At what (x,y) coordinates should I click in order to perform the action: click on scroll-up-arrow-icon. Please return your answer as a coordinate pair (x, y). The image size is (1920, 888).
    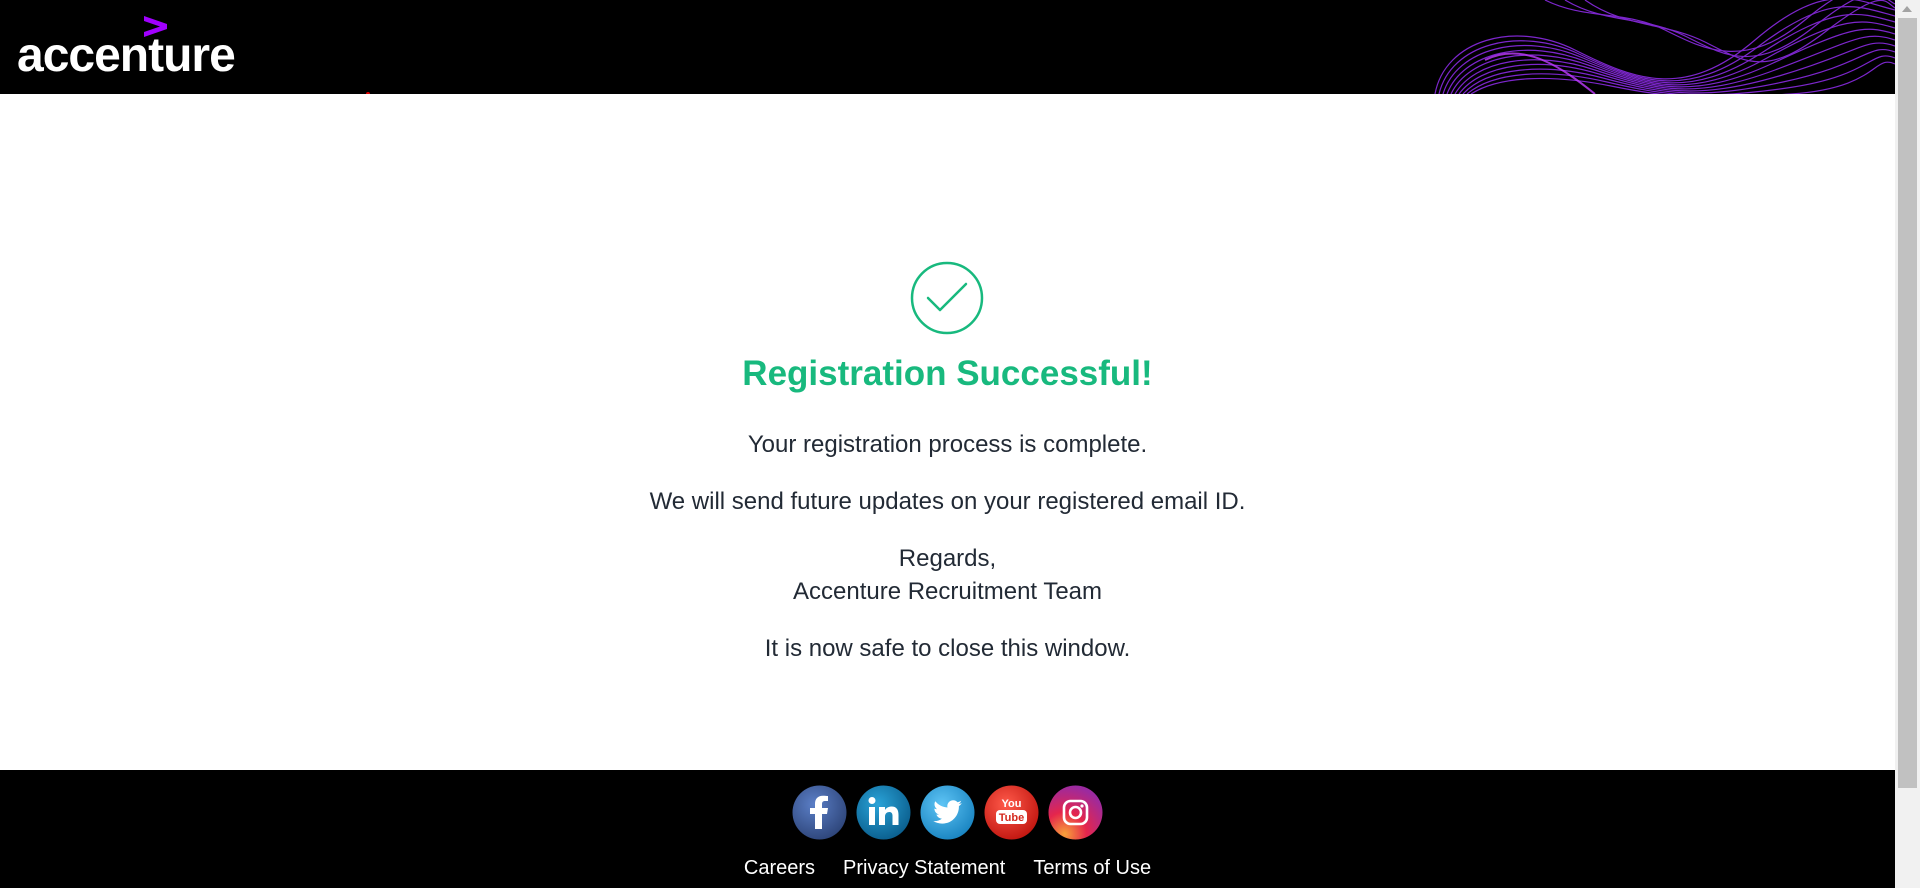
    Looking at the image, I should click on (1907, 9).